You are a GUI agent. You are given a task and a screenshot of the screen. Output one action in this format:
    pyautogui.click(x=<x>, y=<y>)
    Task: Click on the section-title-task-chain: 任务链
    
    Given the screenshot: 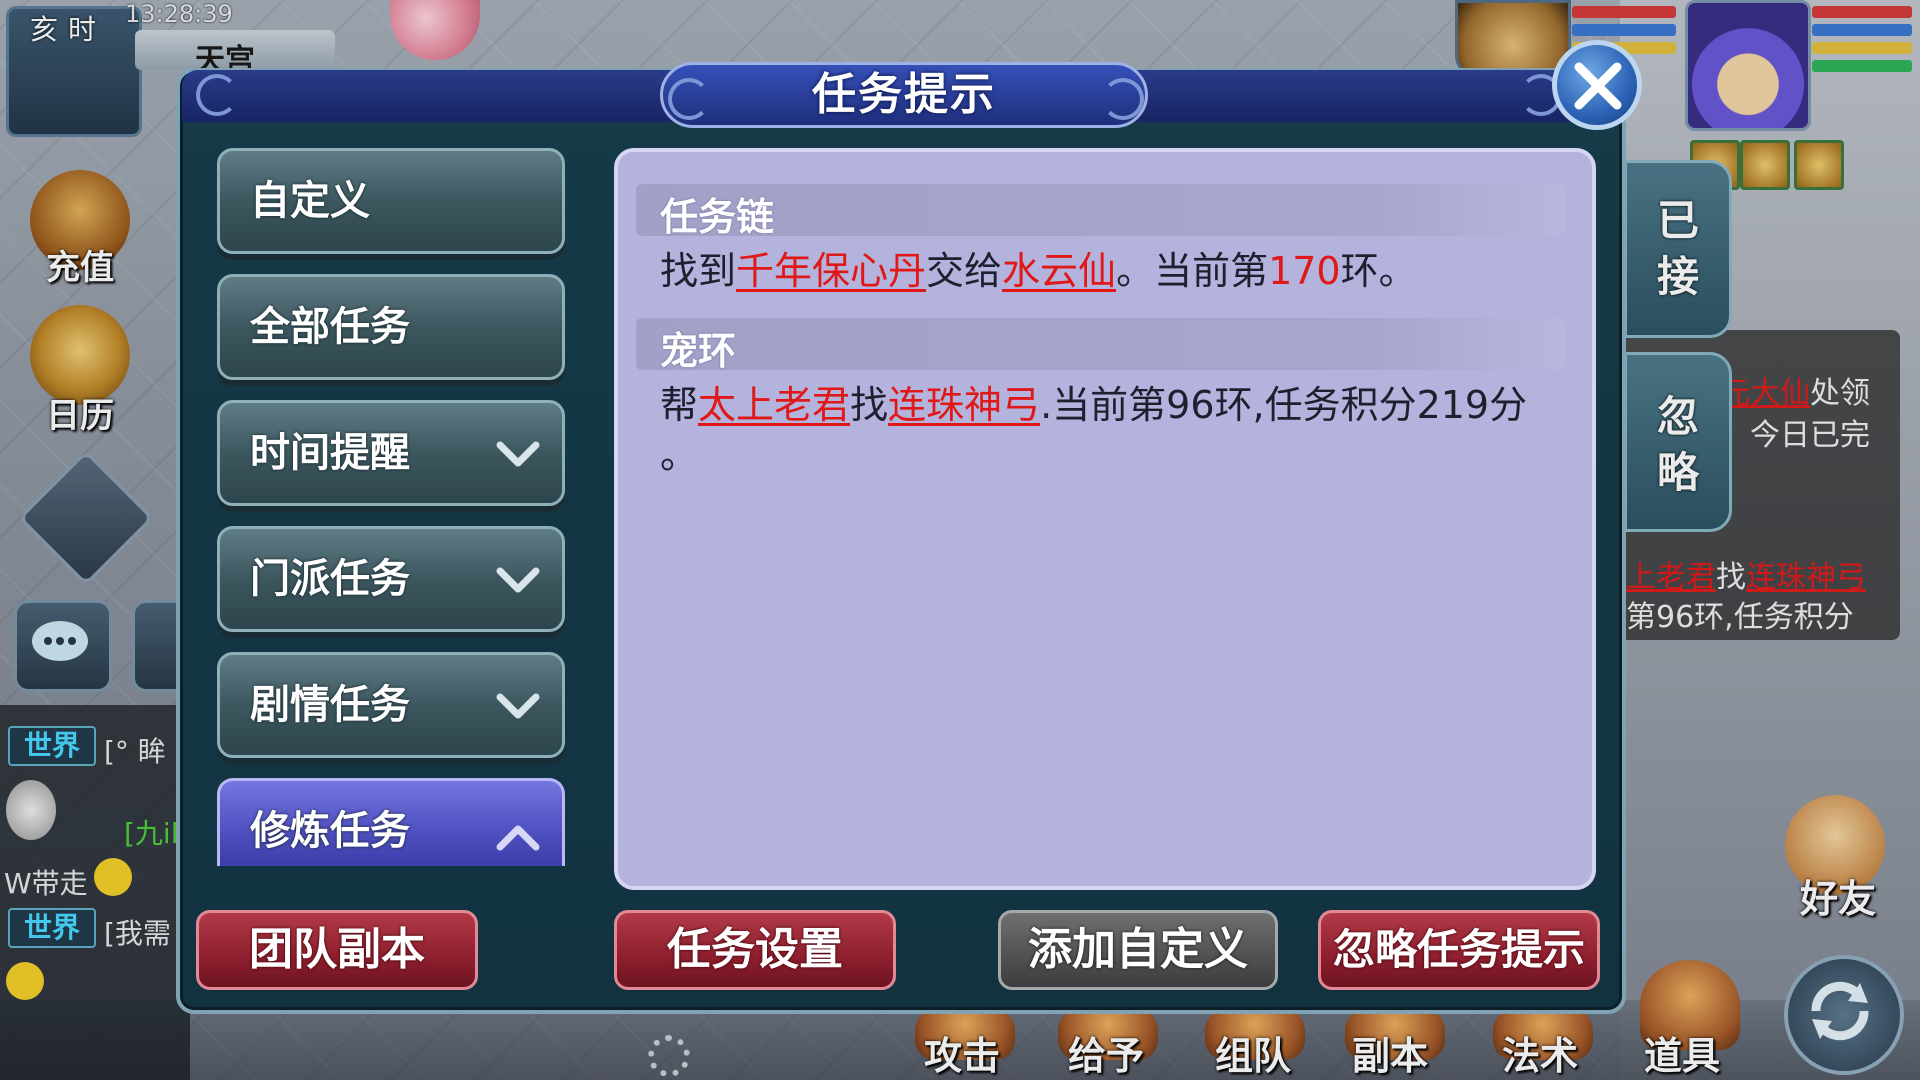 What is the action you would take?
    pyautogui.click(x=717, y=217)
    